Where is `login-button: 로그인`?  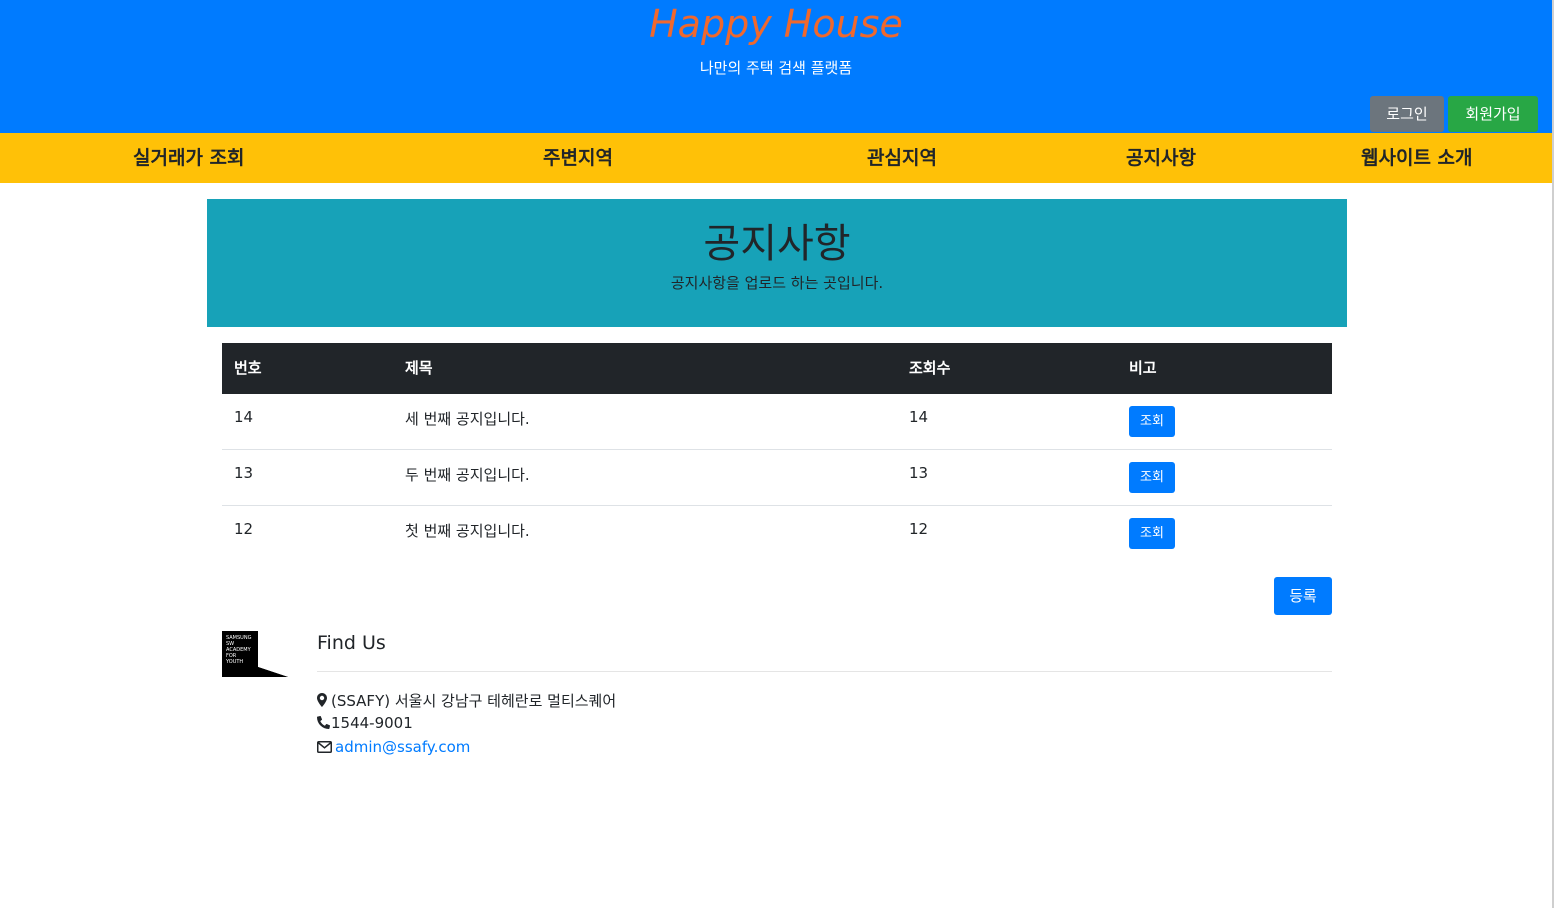
login-button: 로그인 is located at coordinates (1407, 114).